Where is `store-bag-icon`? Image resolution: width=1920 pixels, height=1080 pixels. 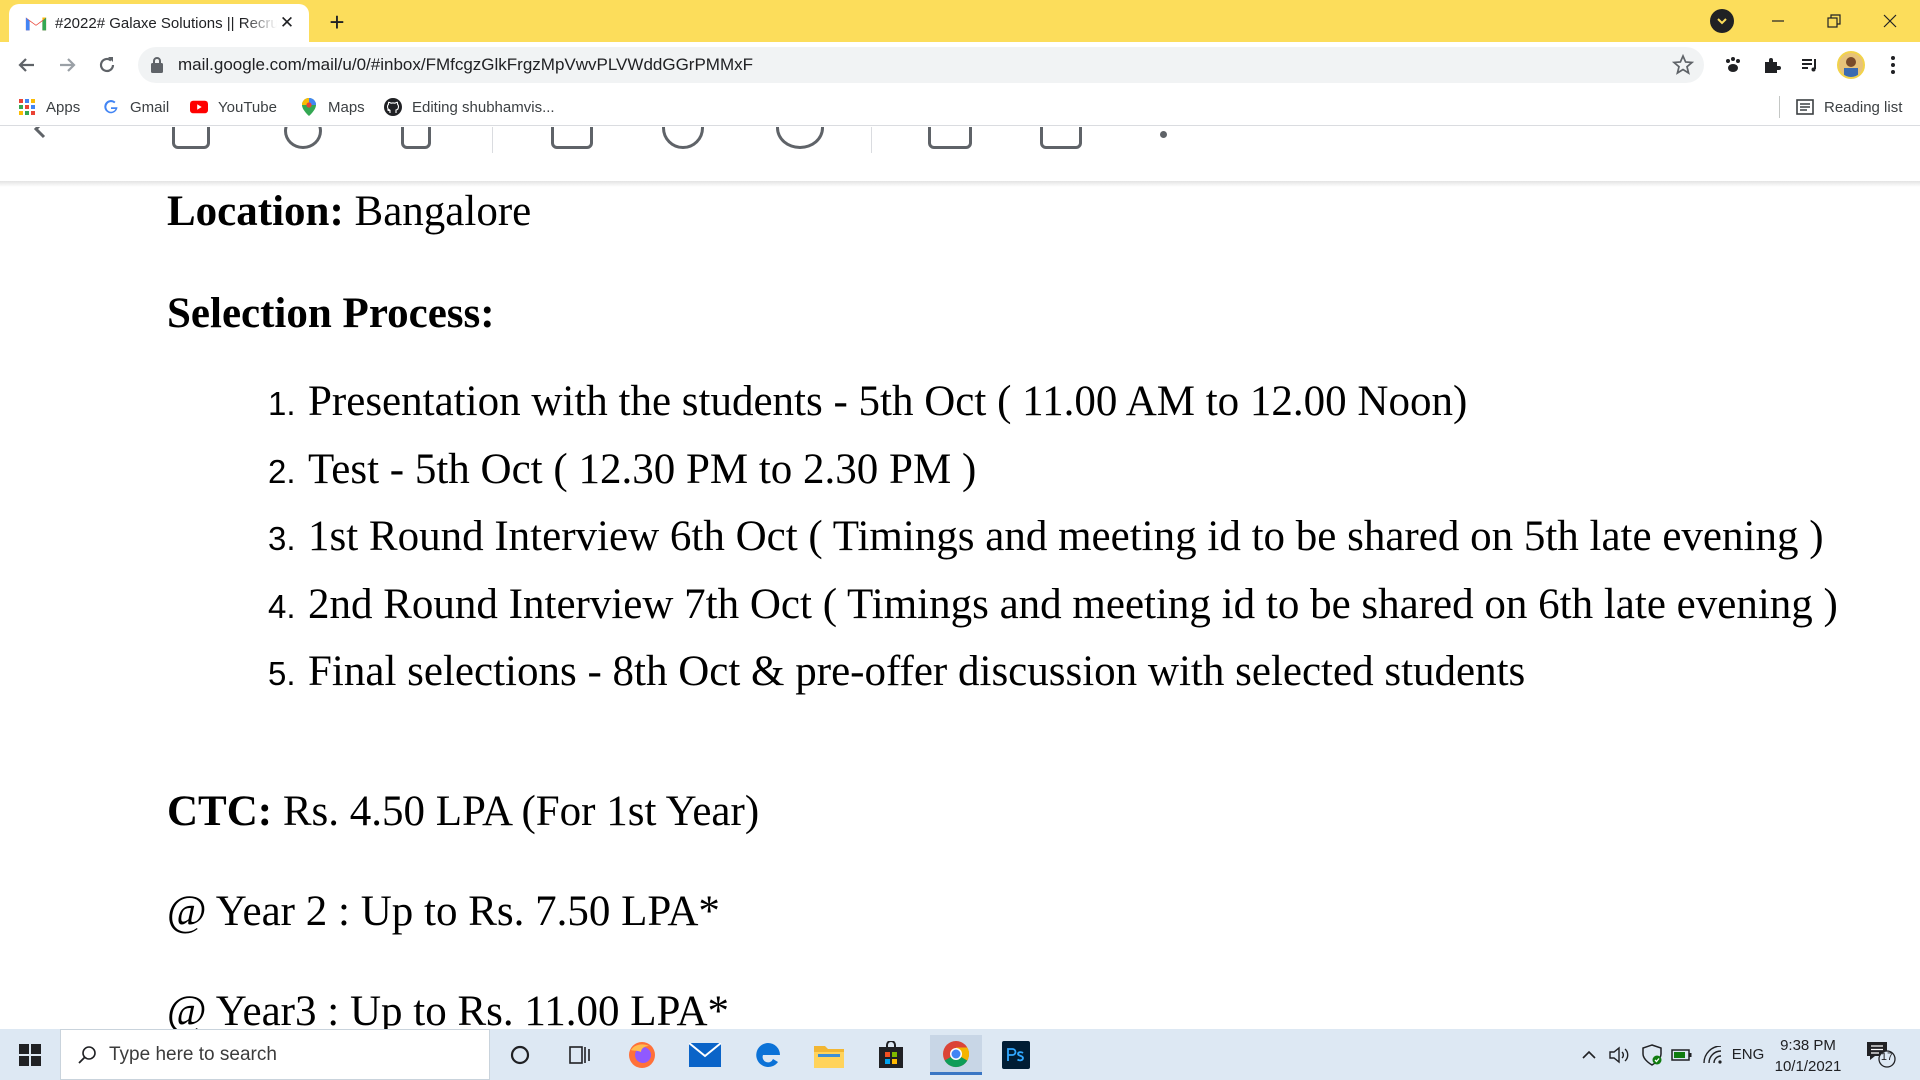 store-bag-icon is located at coordinates (891, 1054).